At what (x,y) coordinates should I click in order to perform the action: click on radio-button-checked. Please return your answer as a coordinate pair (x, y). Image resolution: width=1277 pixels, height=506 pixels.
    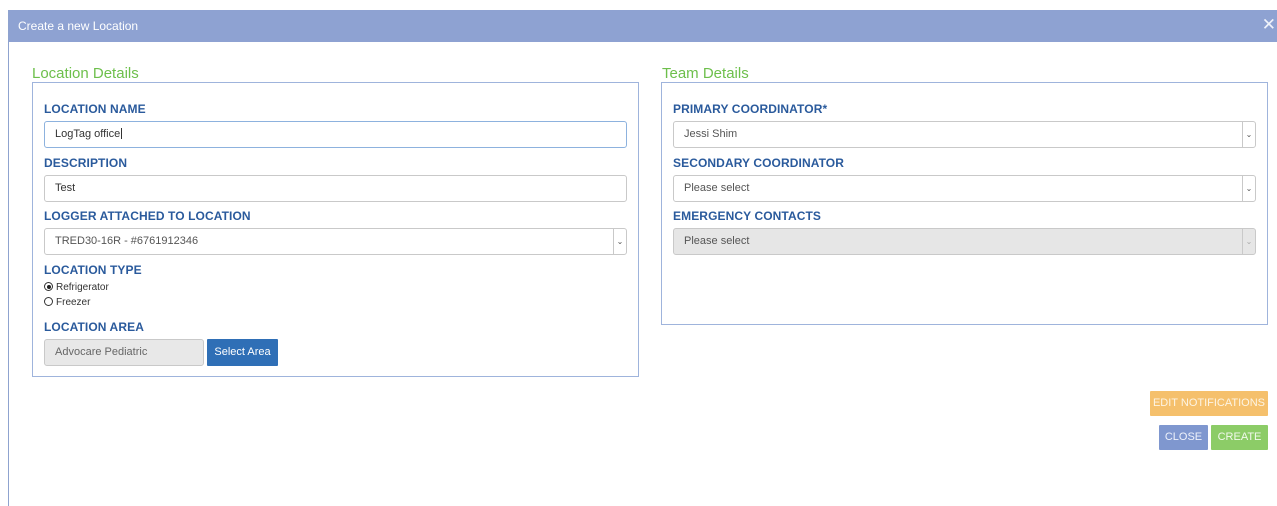
    Looking at the image, I should click on (48, 286).